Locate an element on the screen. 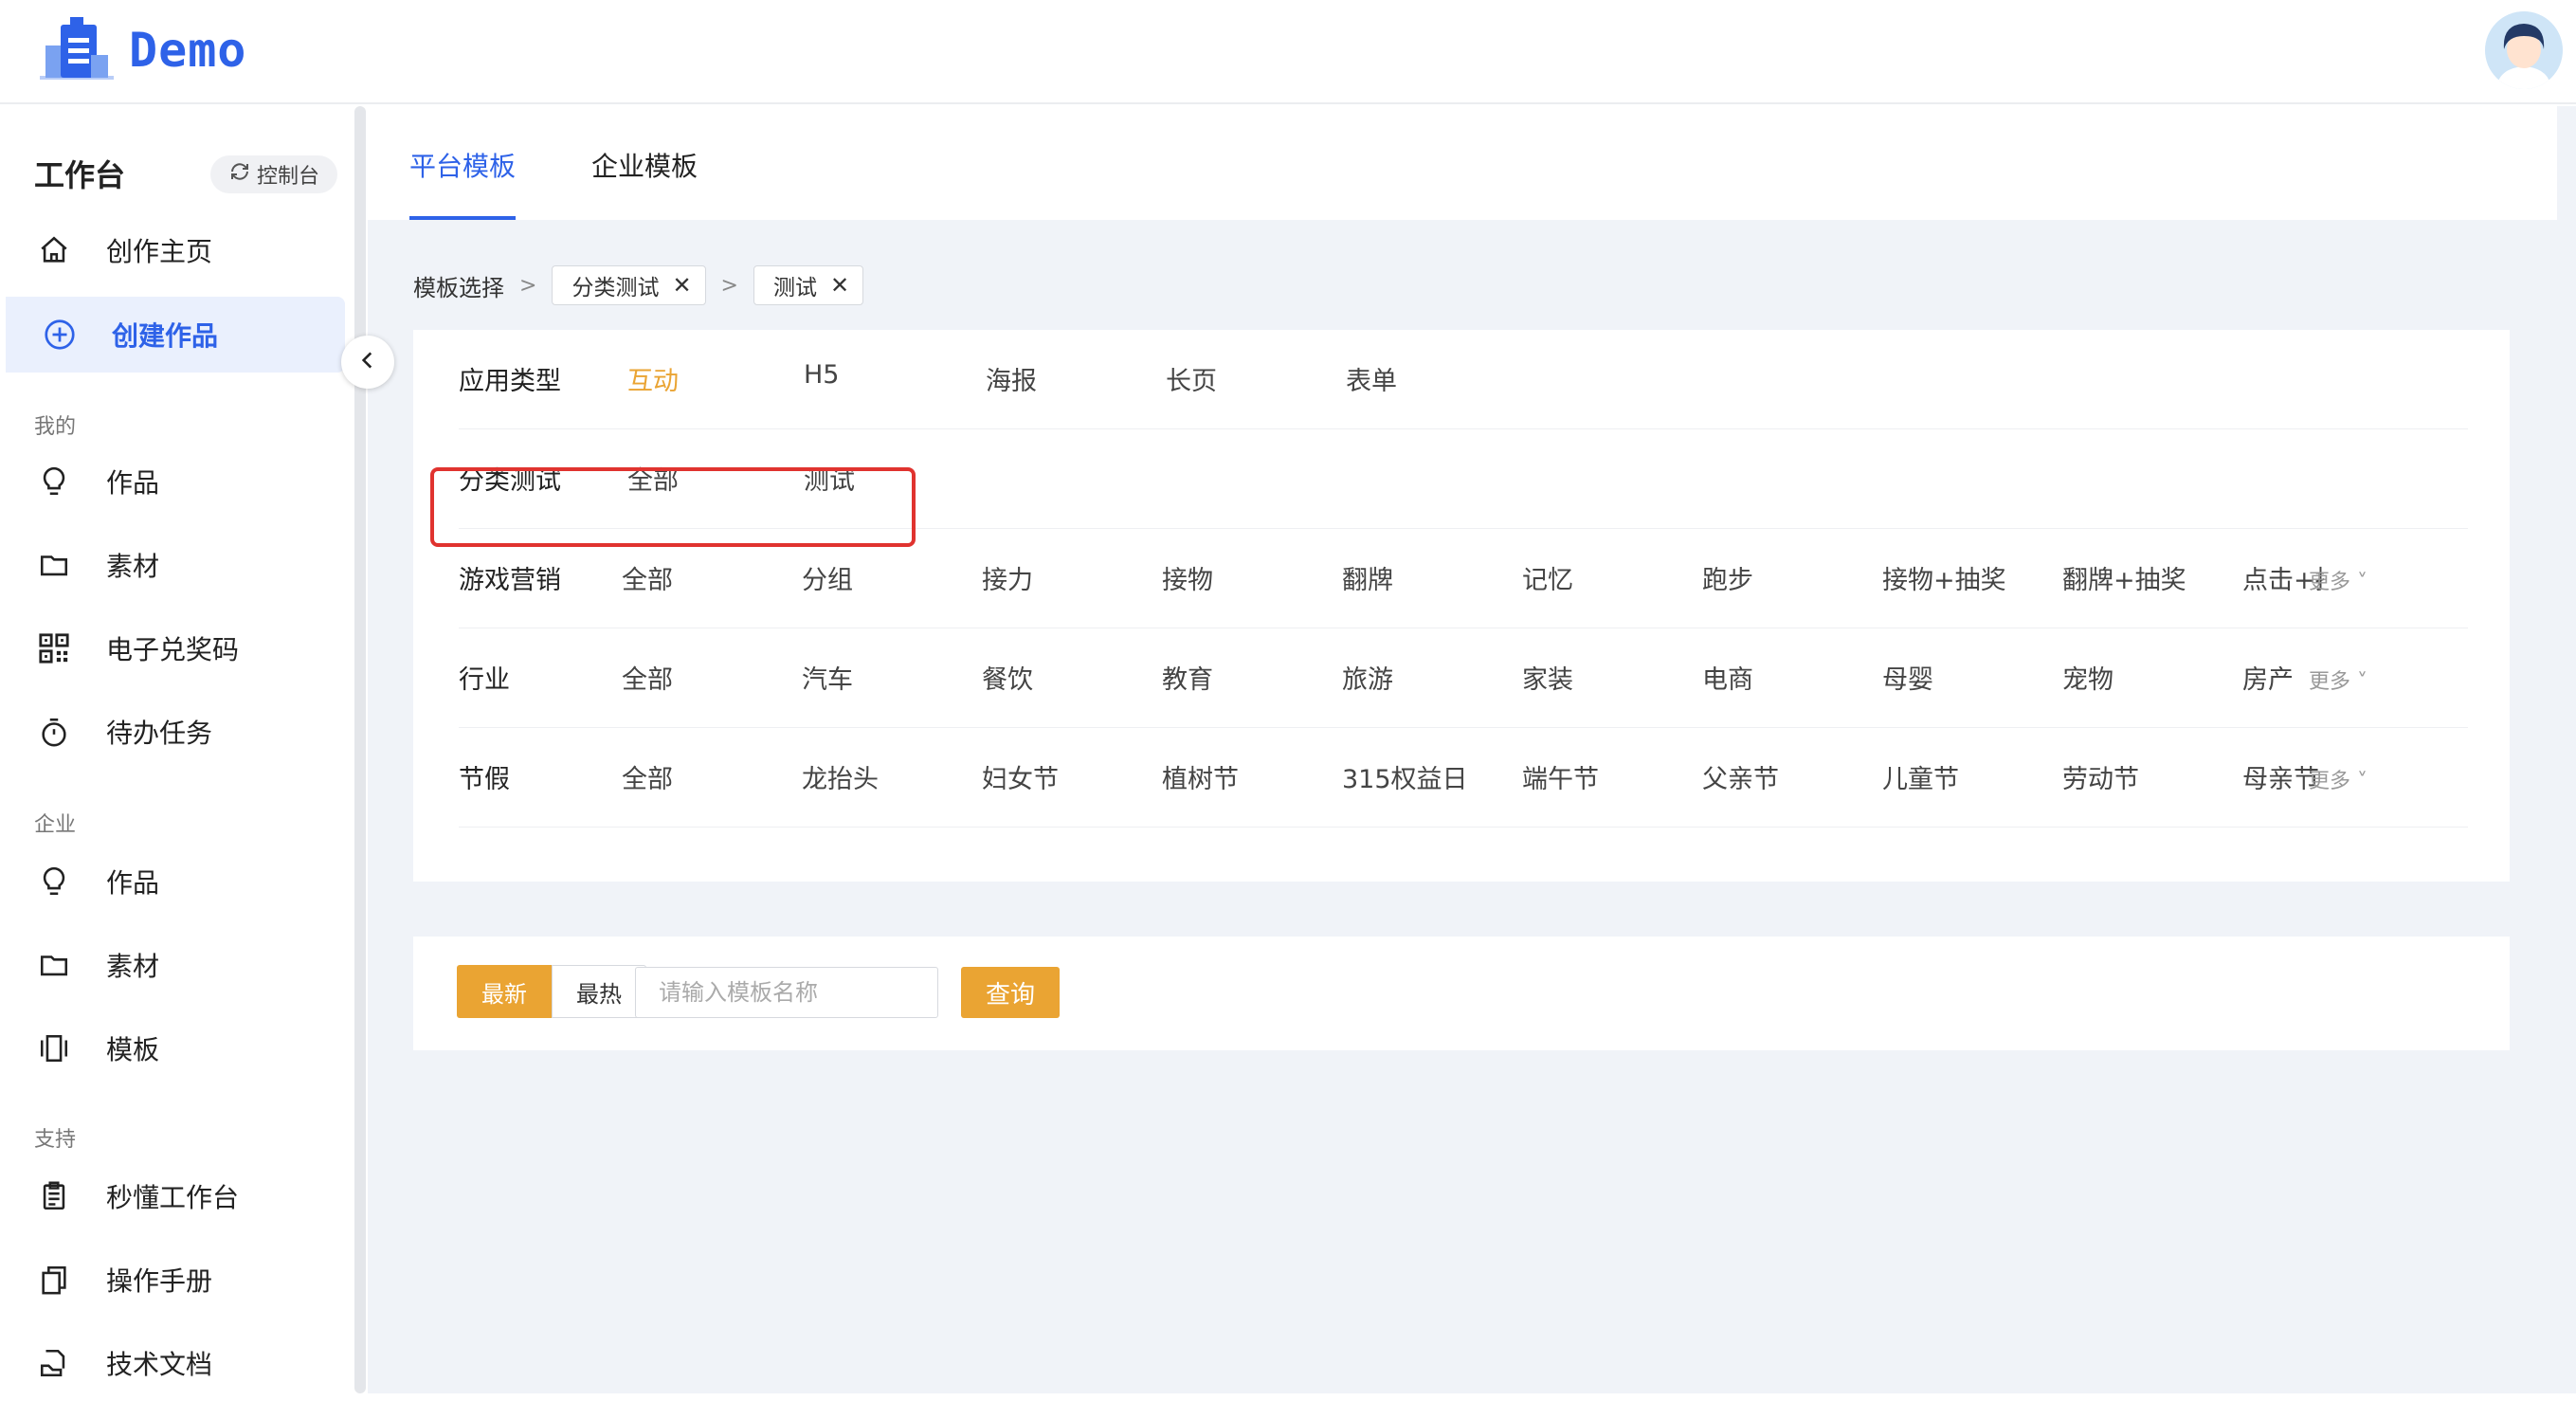  carousel-icon is located at coordinates (54, 1048).